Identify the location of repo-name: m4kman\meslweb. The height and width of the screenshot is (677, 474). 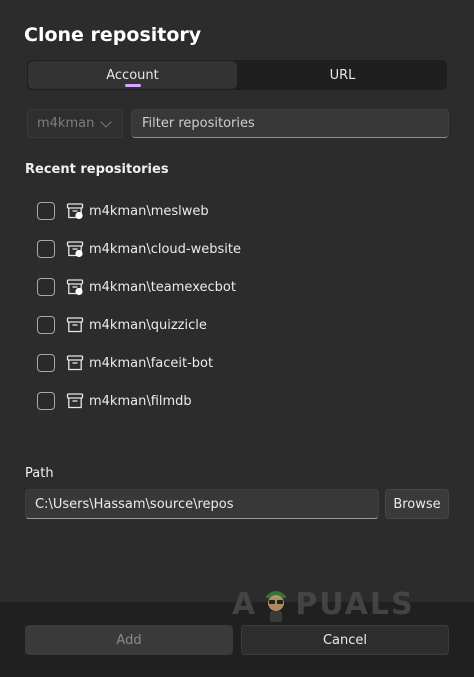
(149, 211).